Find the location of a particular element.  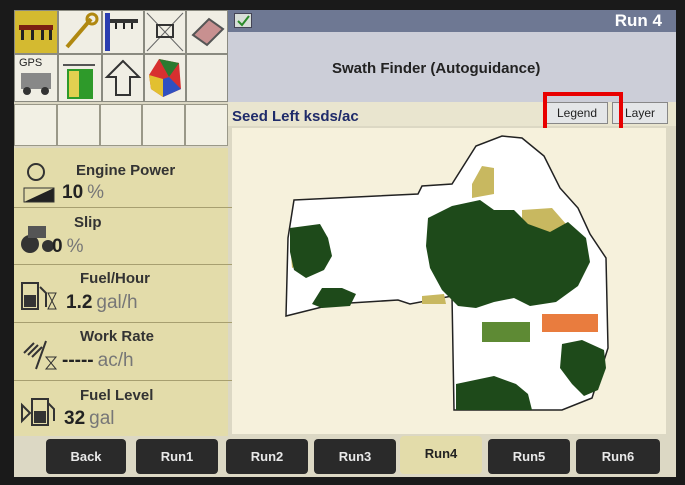

fuel-hour-value: 1.2 gal/h is located at coordinates (102, 302).